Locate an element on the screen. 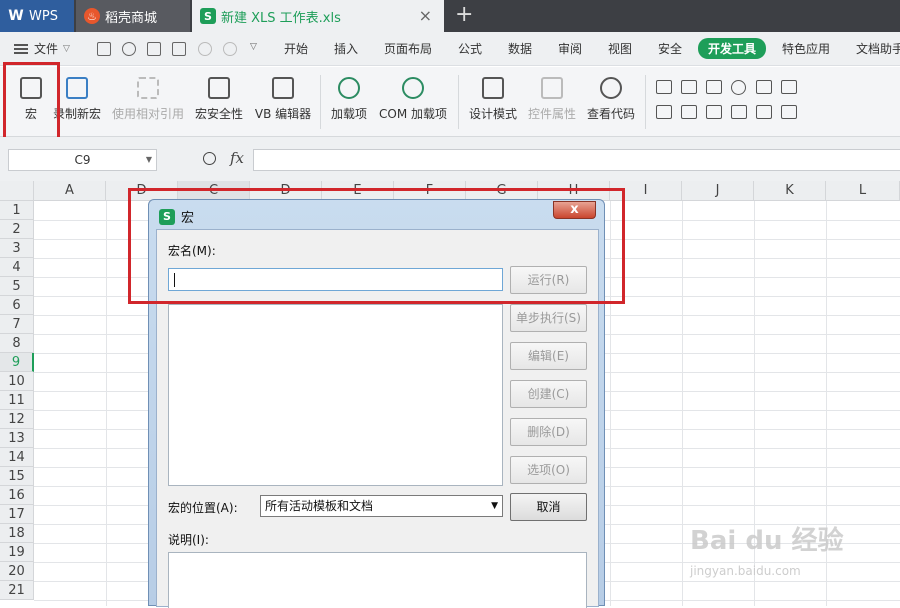 This screenshot has width=900, height=608. zoom-icon is located at coordinates (209, 158).